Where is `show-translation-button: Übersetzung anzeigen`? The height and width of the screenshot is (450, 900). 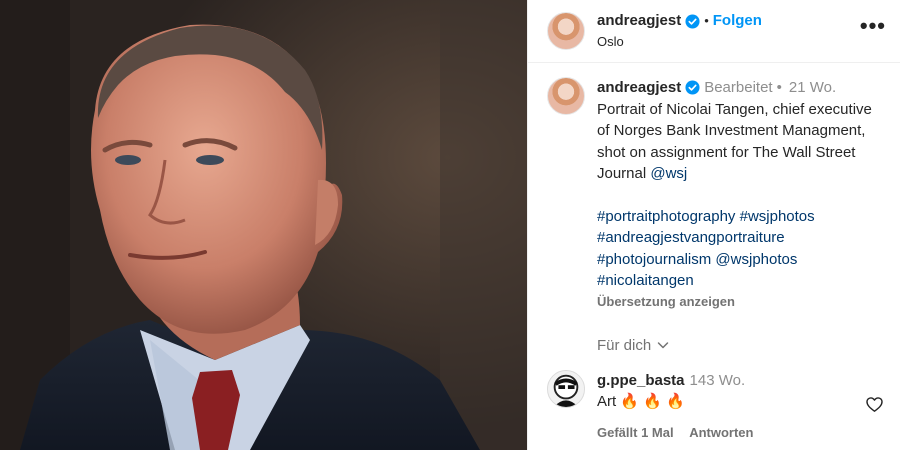 show-translation-button: Übersetzung anzeigen is located at coordinates (739, 301).